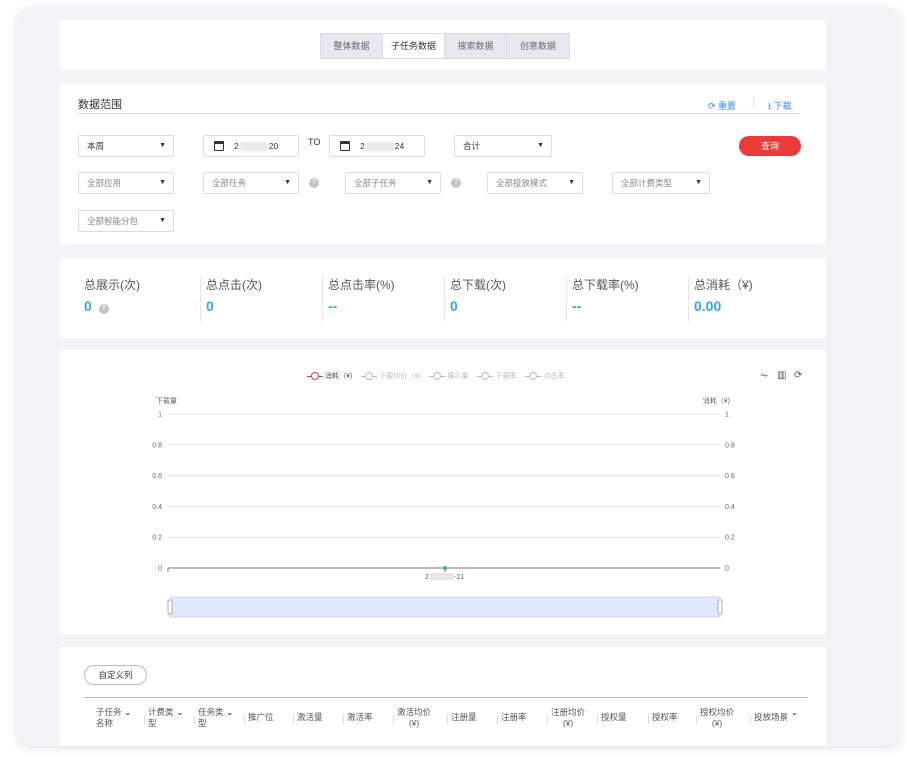 The width and height of the screenshot is (916, 759). What do you see at coordinates (535, 183) in the screenshot?
I see `delivery-mode-select: 全部投放模式 ▼` at bounding box center [535, 183].